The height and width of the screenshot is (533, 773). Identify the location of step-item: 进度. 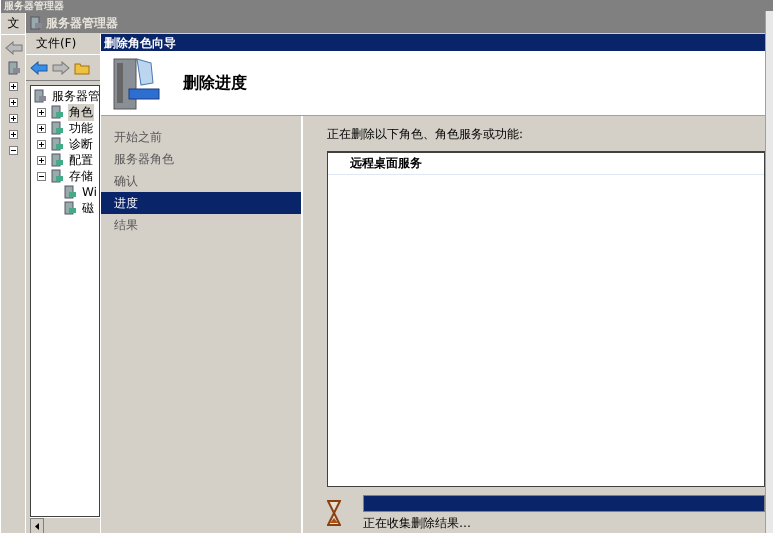
(201, 203).